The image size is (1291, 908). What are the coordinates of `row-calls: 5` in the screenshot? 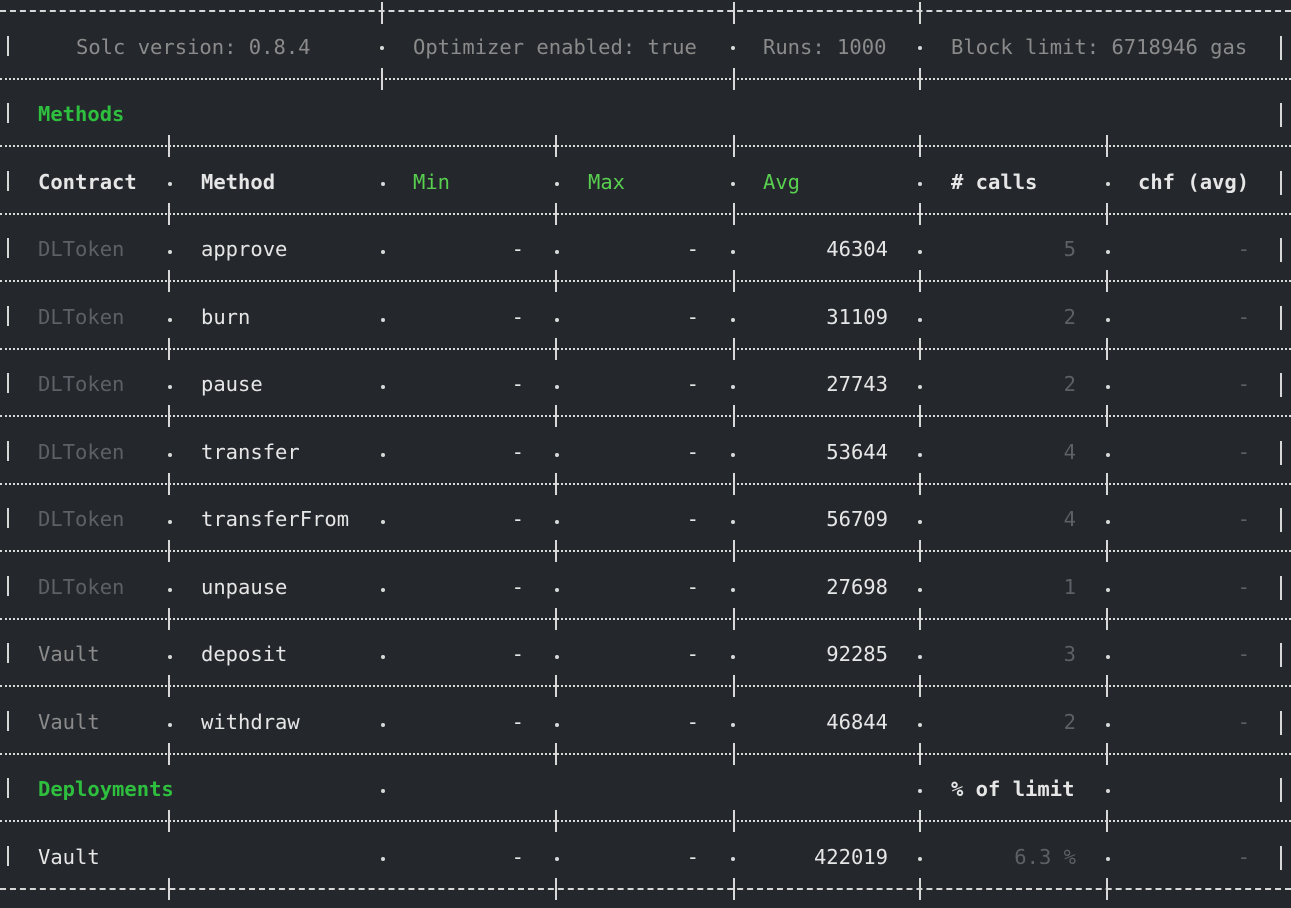 It's located at (1069, 249).